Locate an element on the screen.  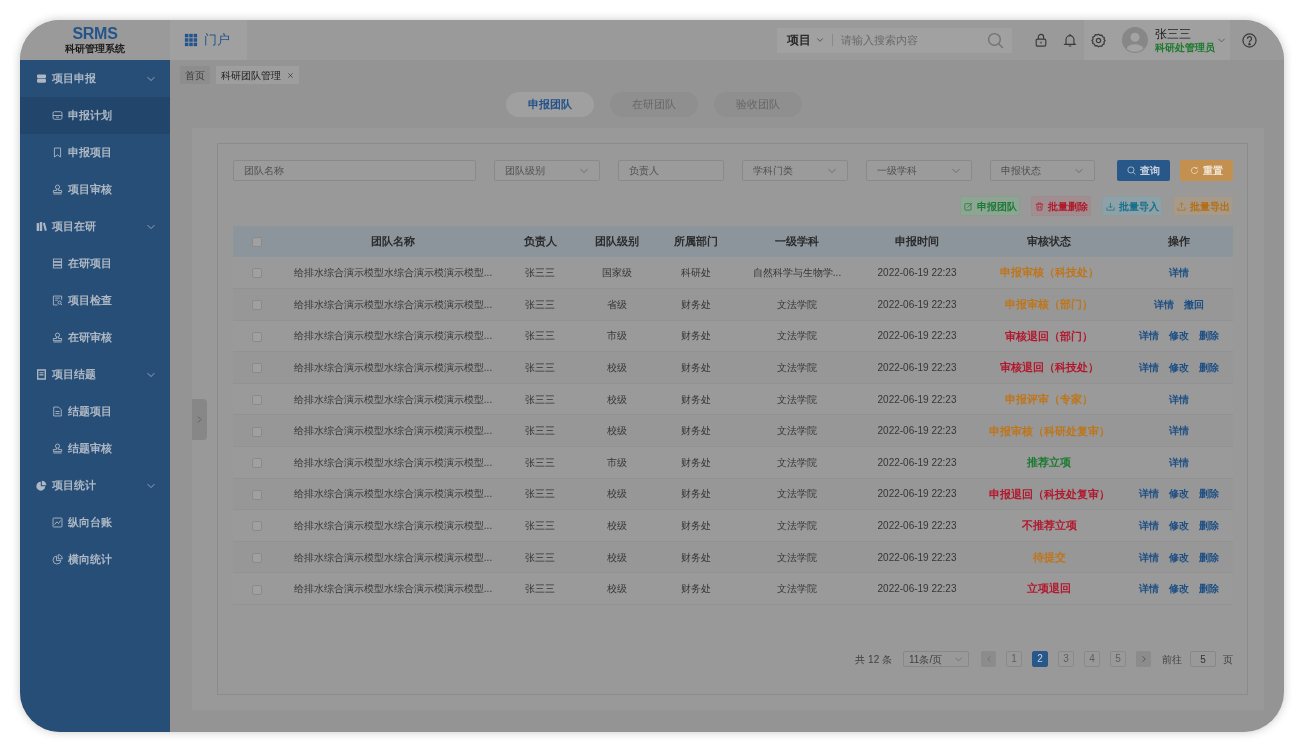
bookmark-icon is located at coordinates (57, 152).